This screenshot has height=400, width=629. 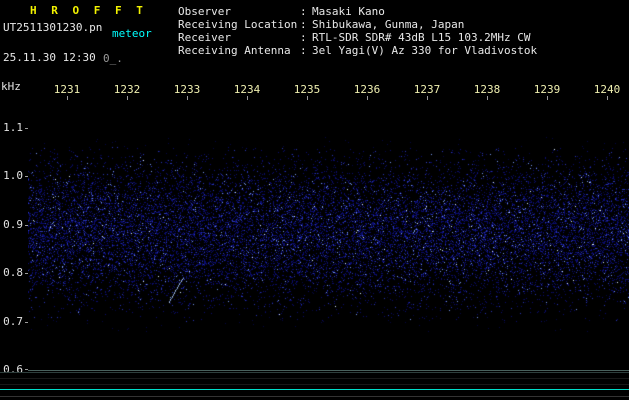 What do you see at coordinates (425, 50) in the screenshot?
I see `info-value: 3el Yagi(V) Az 330 for Vladivostok` at bounding box center [425, 50].